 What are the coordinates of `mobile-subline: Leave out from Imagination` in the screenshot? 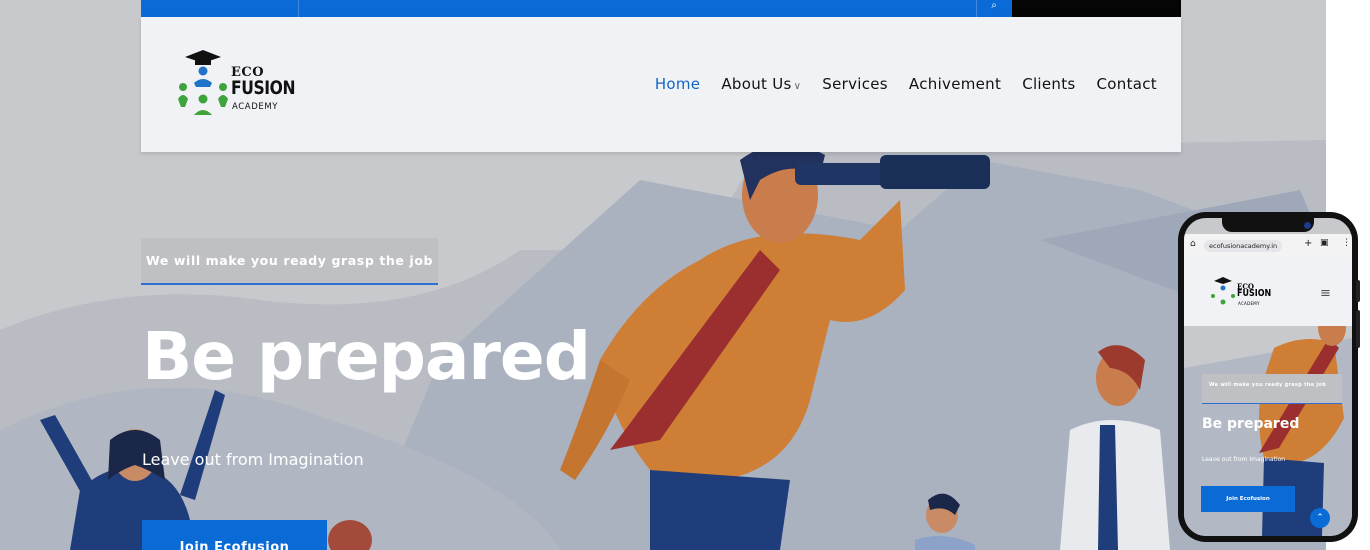 It's located at (1244, 459).